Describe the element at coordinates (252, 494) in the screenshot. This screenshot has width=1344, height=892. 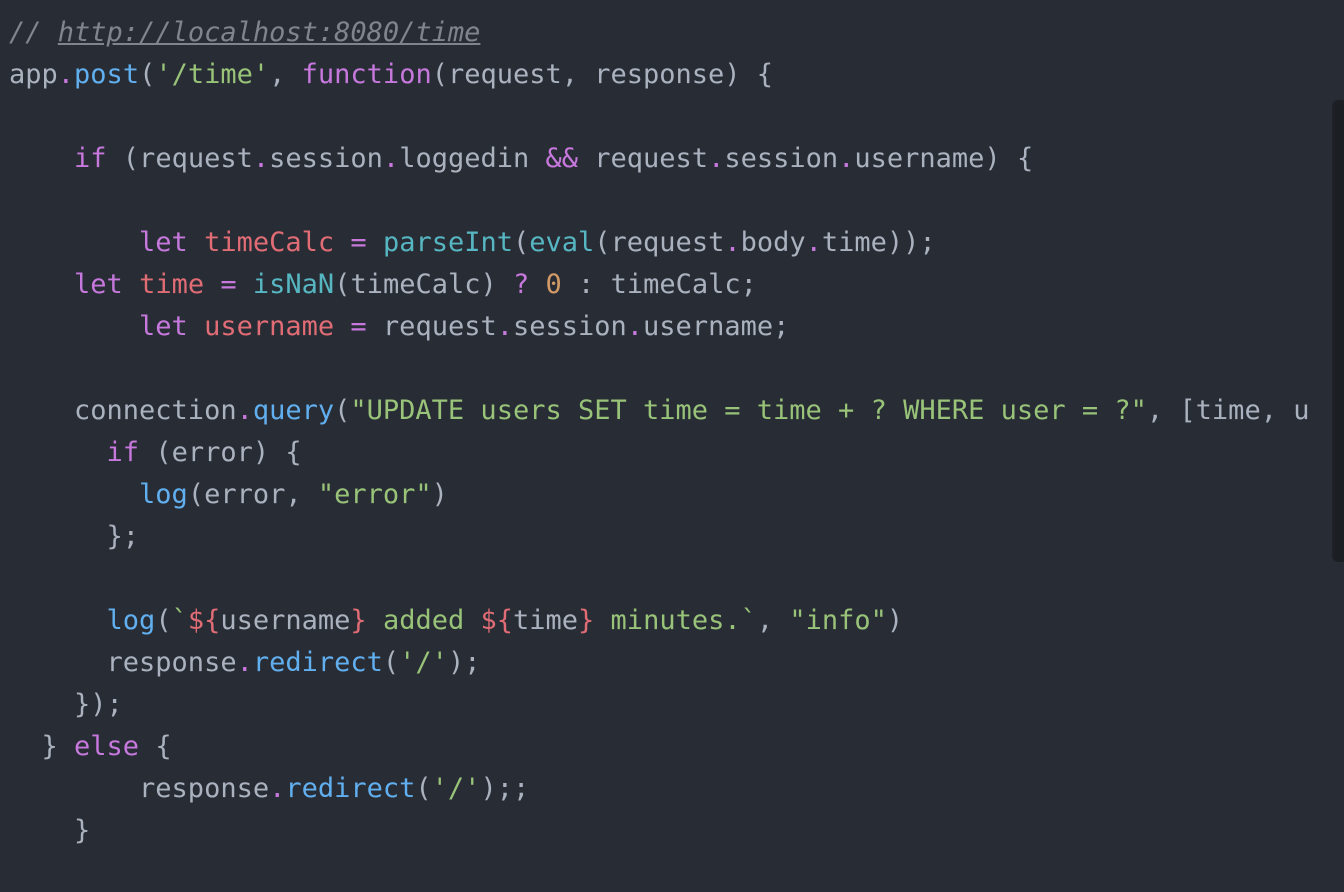
I see `code-token-plain: (error,` at that location.